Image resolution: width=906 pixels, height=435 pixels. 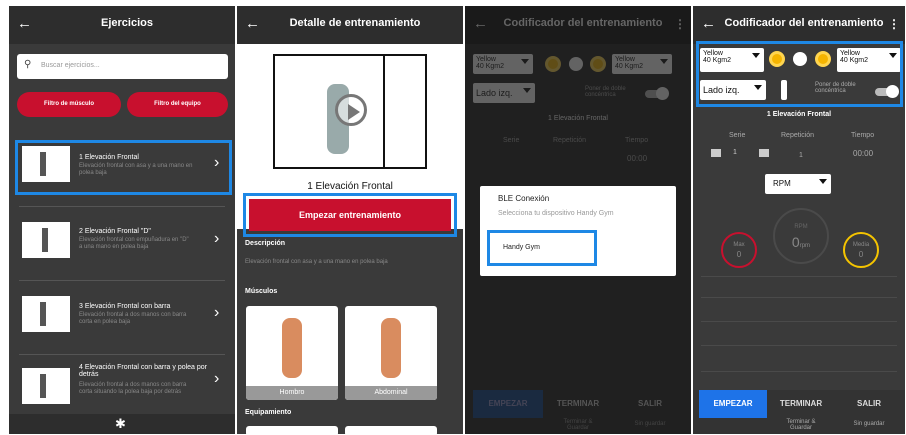 What do you see at coordinates (657, 93) in the screenshot?
I see `double-concentric-toggle` at bounding box center [657, 93].